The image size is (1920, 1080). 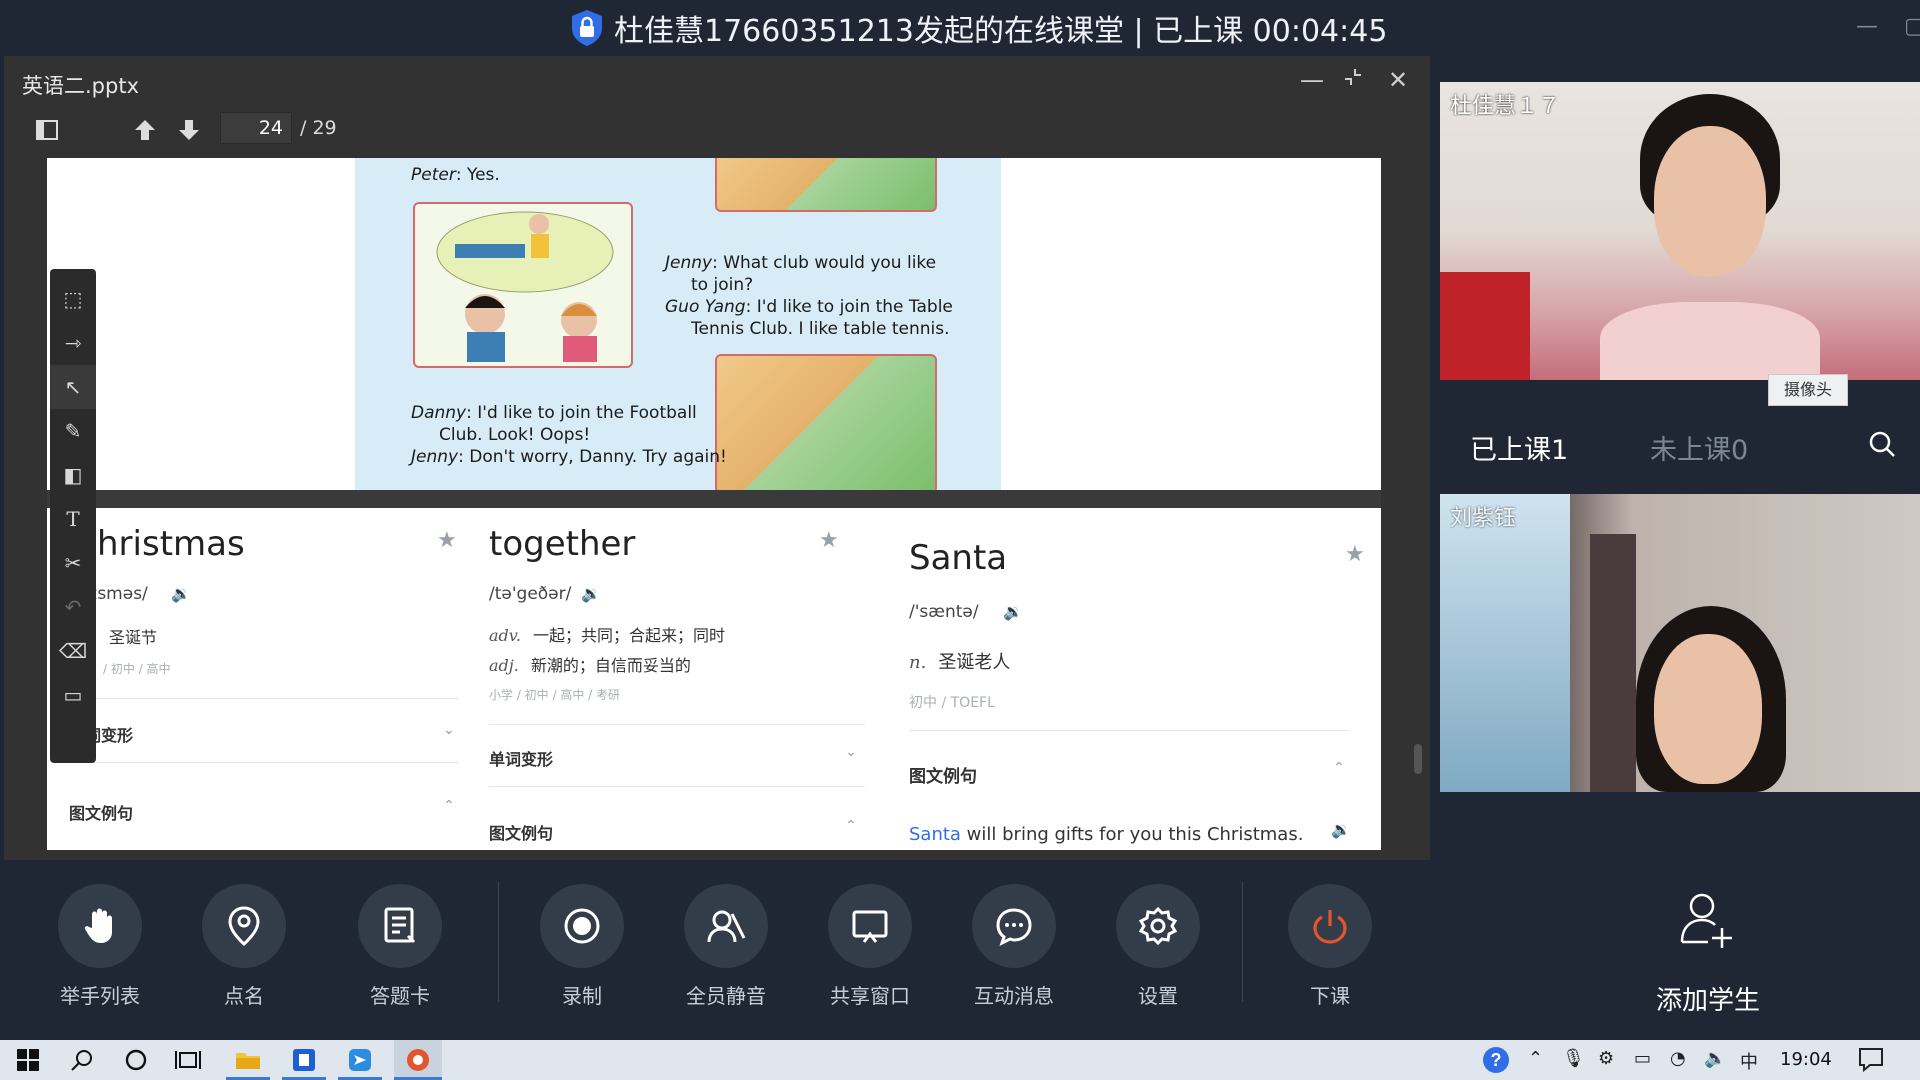 I want to click on roll-call-button: 点名, so click(x=244, y=946).